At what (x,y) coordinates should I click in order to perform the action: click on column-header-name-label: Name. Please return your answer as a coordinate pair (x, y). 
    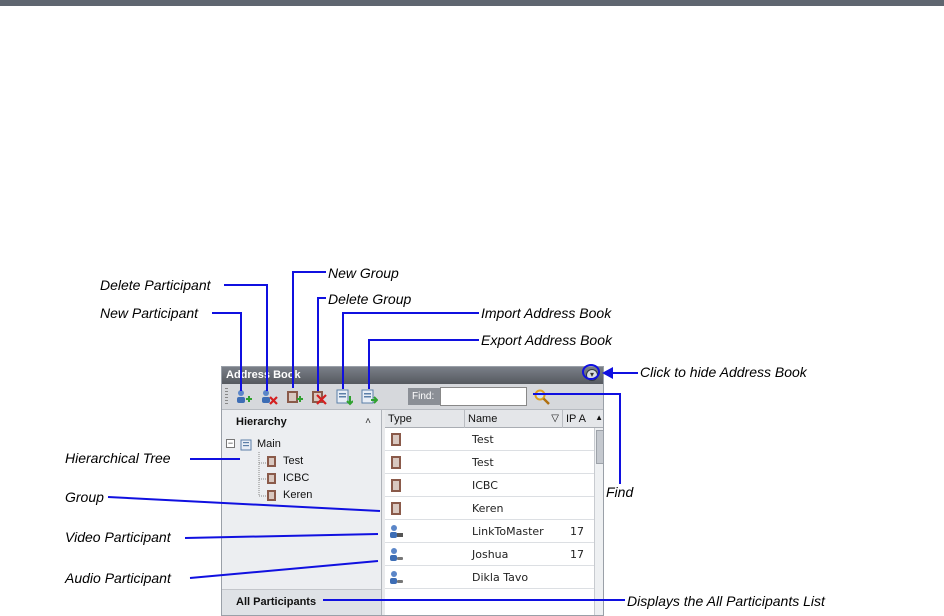
    Looking at the image, I should click on (483, 419).